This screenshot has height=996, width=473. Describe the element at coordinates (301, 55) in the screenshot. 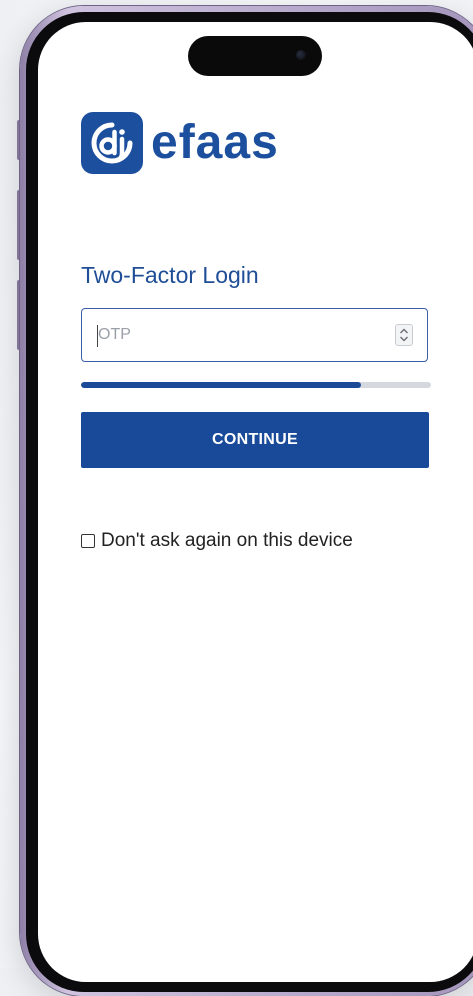

I see `camera-icon` at that location.